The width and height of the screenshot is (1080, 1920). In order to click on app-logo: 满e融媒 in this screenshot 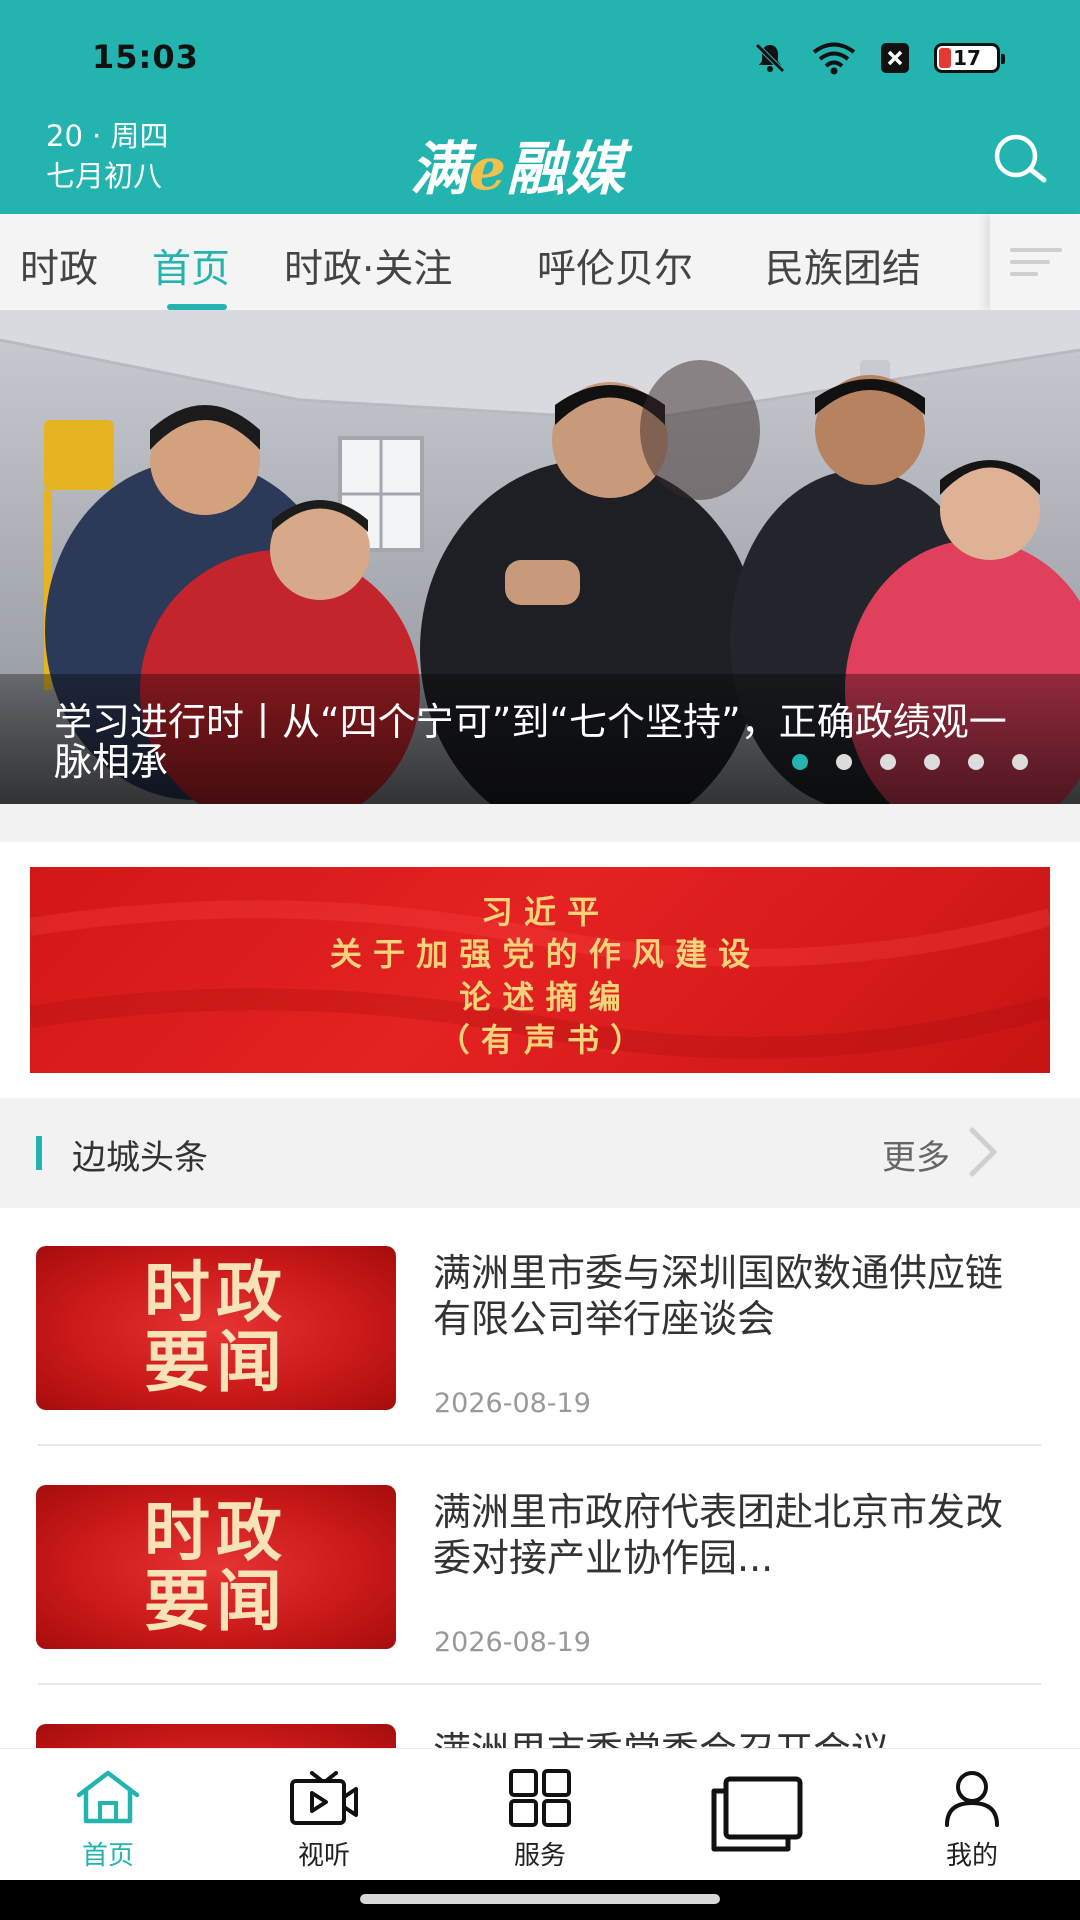, I will do `click(517, 164)`.